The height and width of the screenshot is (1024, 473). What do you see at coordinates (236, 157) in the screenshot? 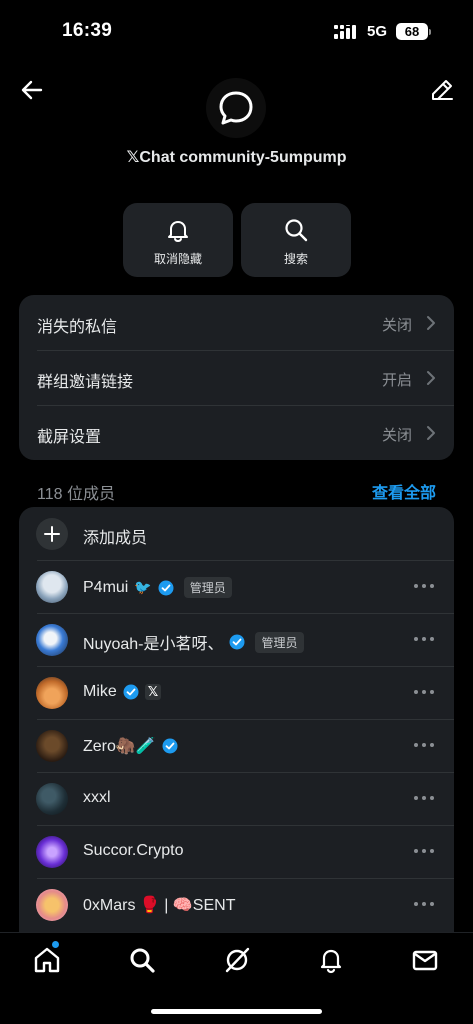
I see `chat-title: 𝕏Chat community-5umpump` at bounding box center [236, 157].